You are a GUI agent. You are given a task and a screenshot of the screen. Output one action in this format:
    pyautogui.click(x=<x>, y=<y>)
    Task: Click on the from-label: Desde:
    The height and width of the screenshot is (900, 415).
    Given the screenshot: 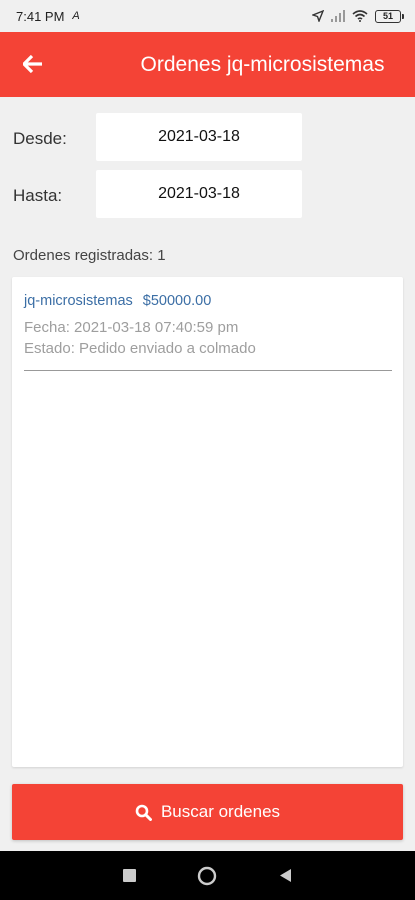 What is the action you would take?
    pyautogui.click(x=40, y=138)
    